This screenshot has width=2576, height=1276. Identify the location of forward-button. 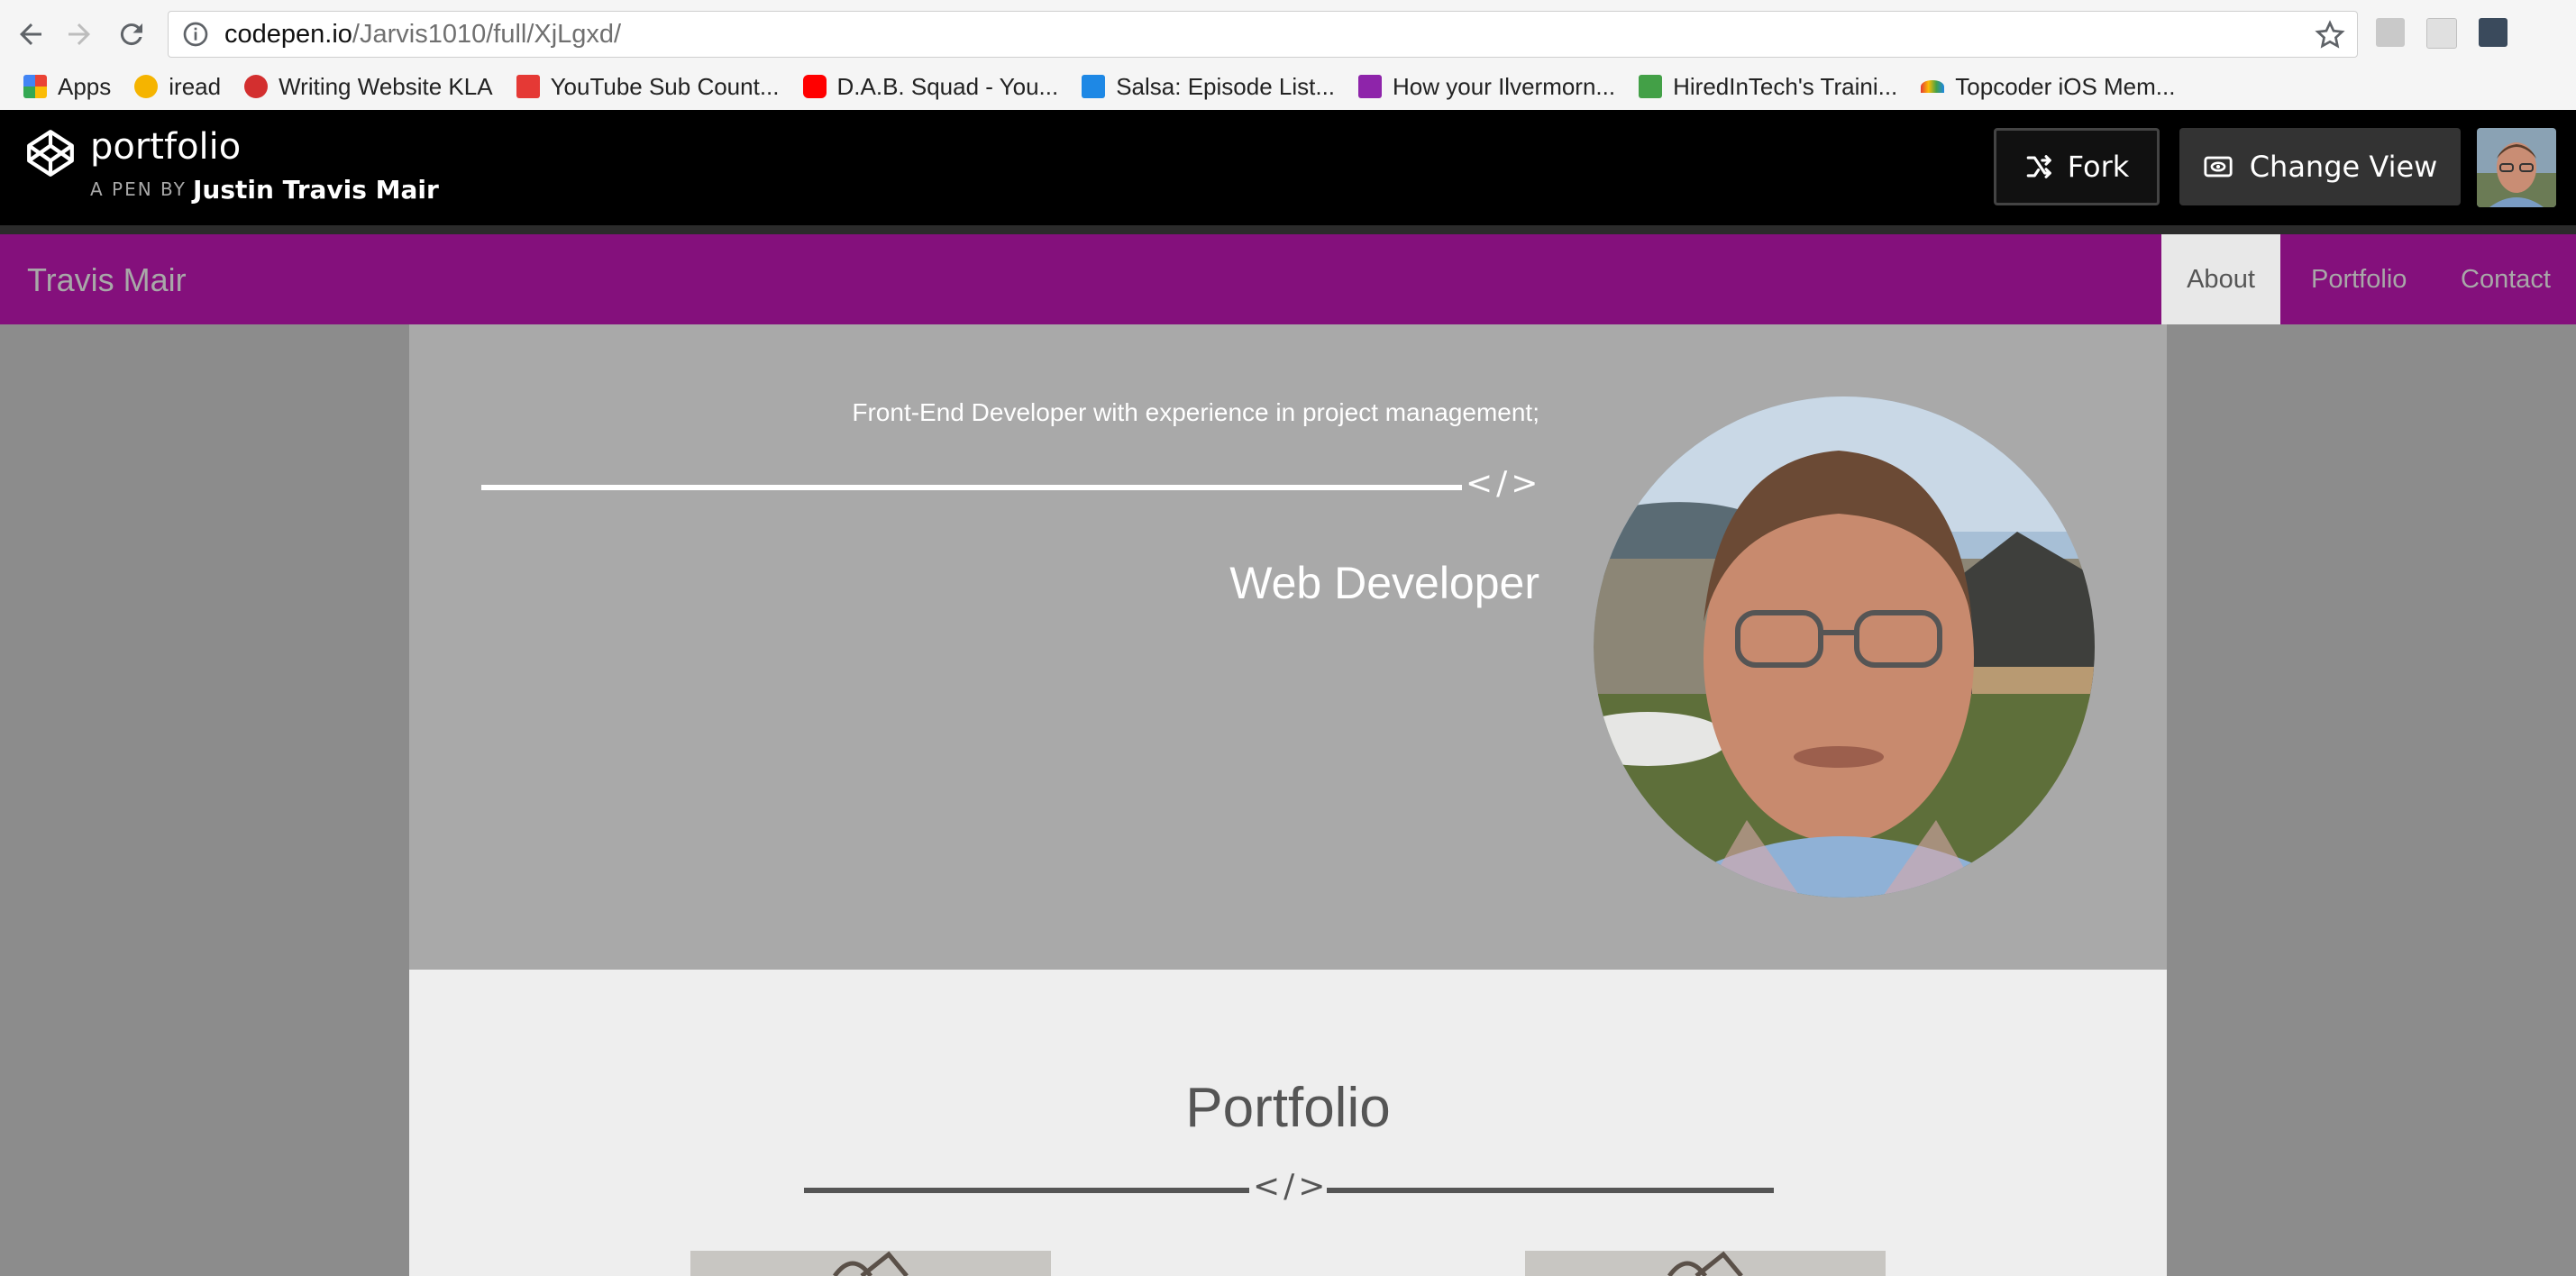
(79, 34).